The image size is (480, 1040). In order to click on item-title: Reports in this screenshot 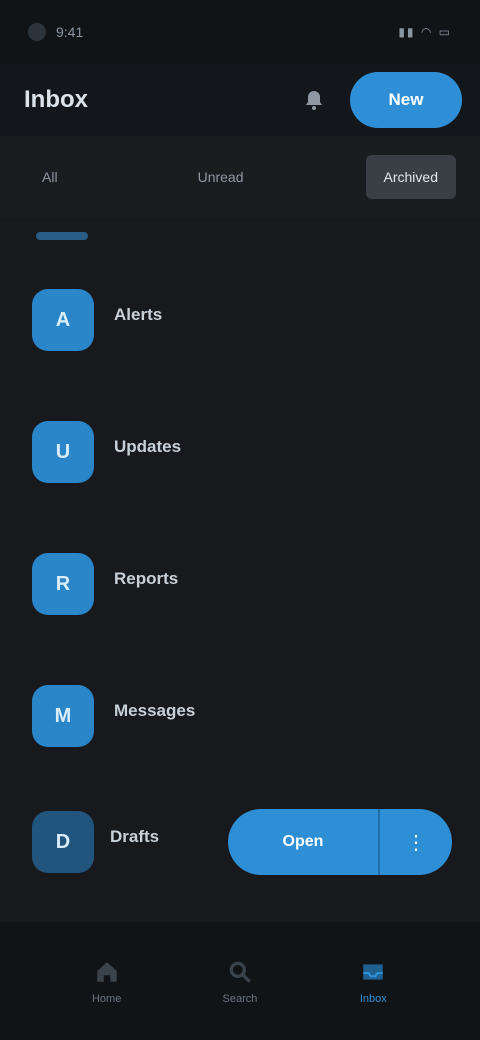, I will do `click(146, 578)`.